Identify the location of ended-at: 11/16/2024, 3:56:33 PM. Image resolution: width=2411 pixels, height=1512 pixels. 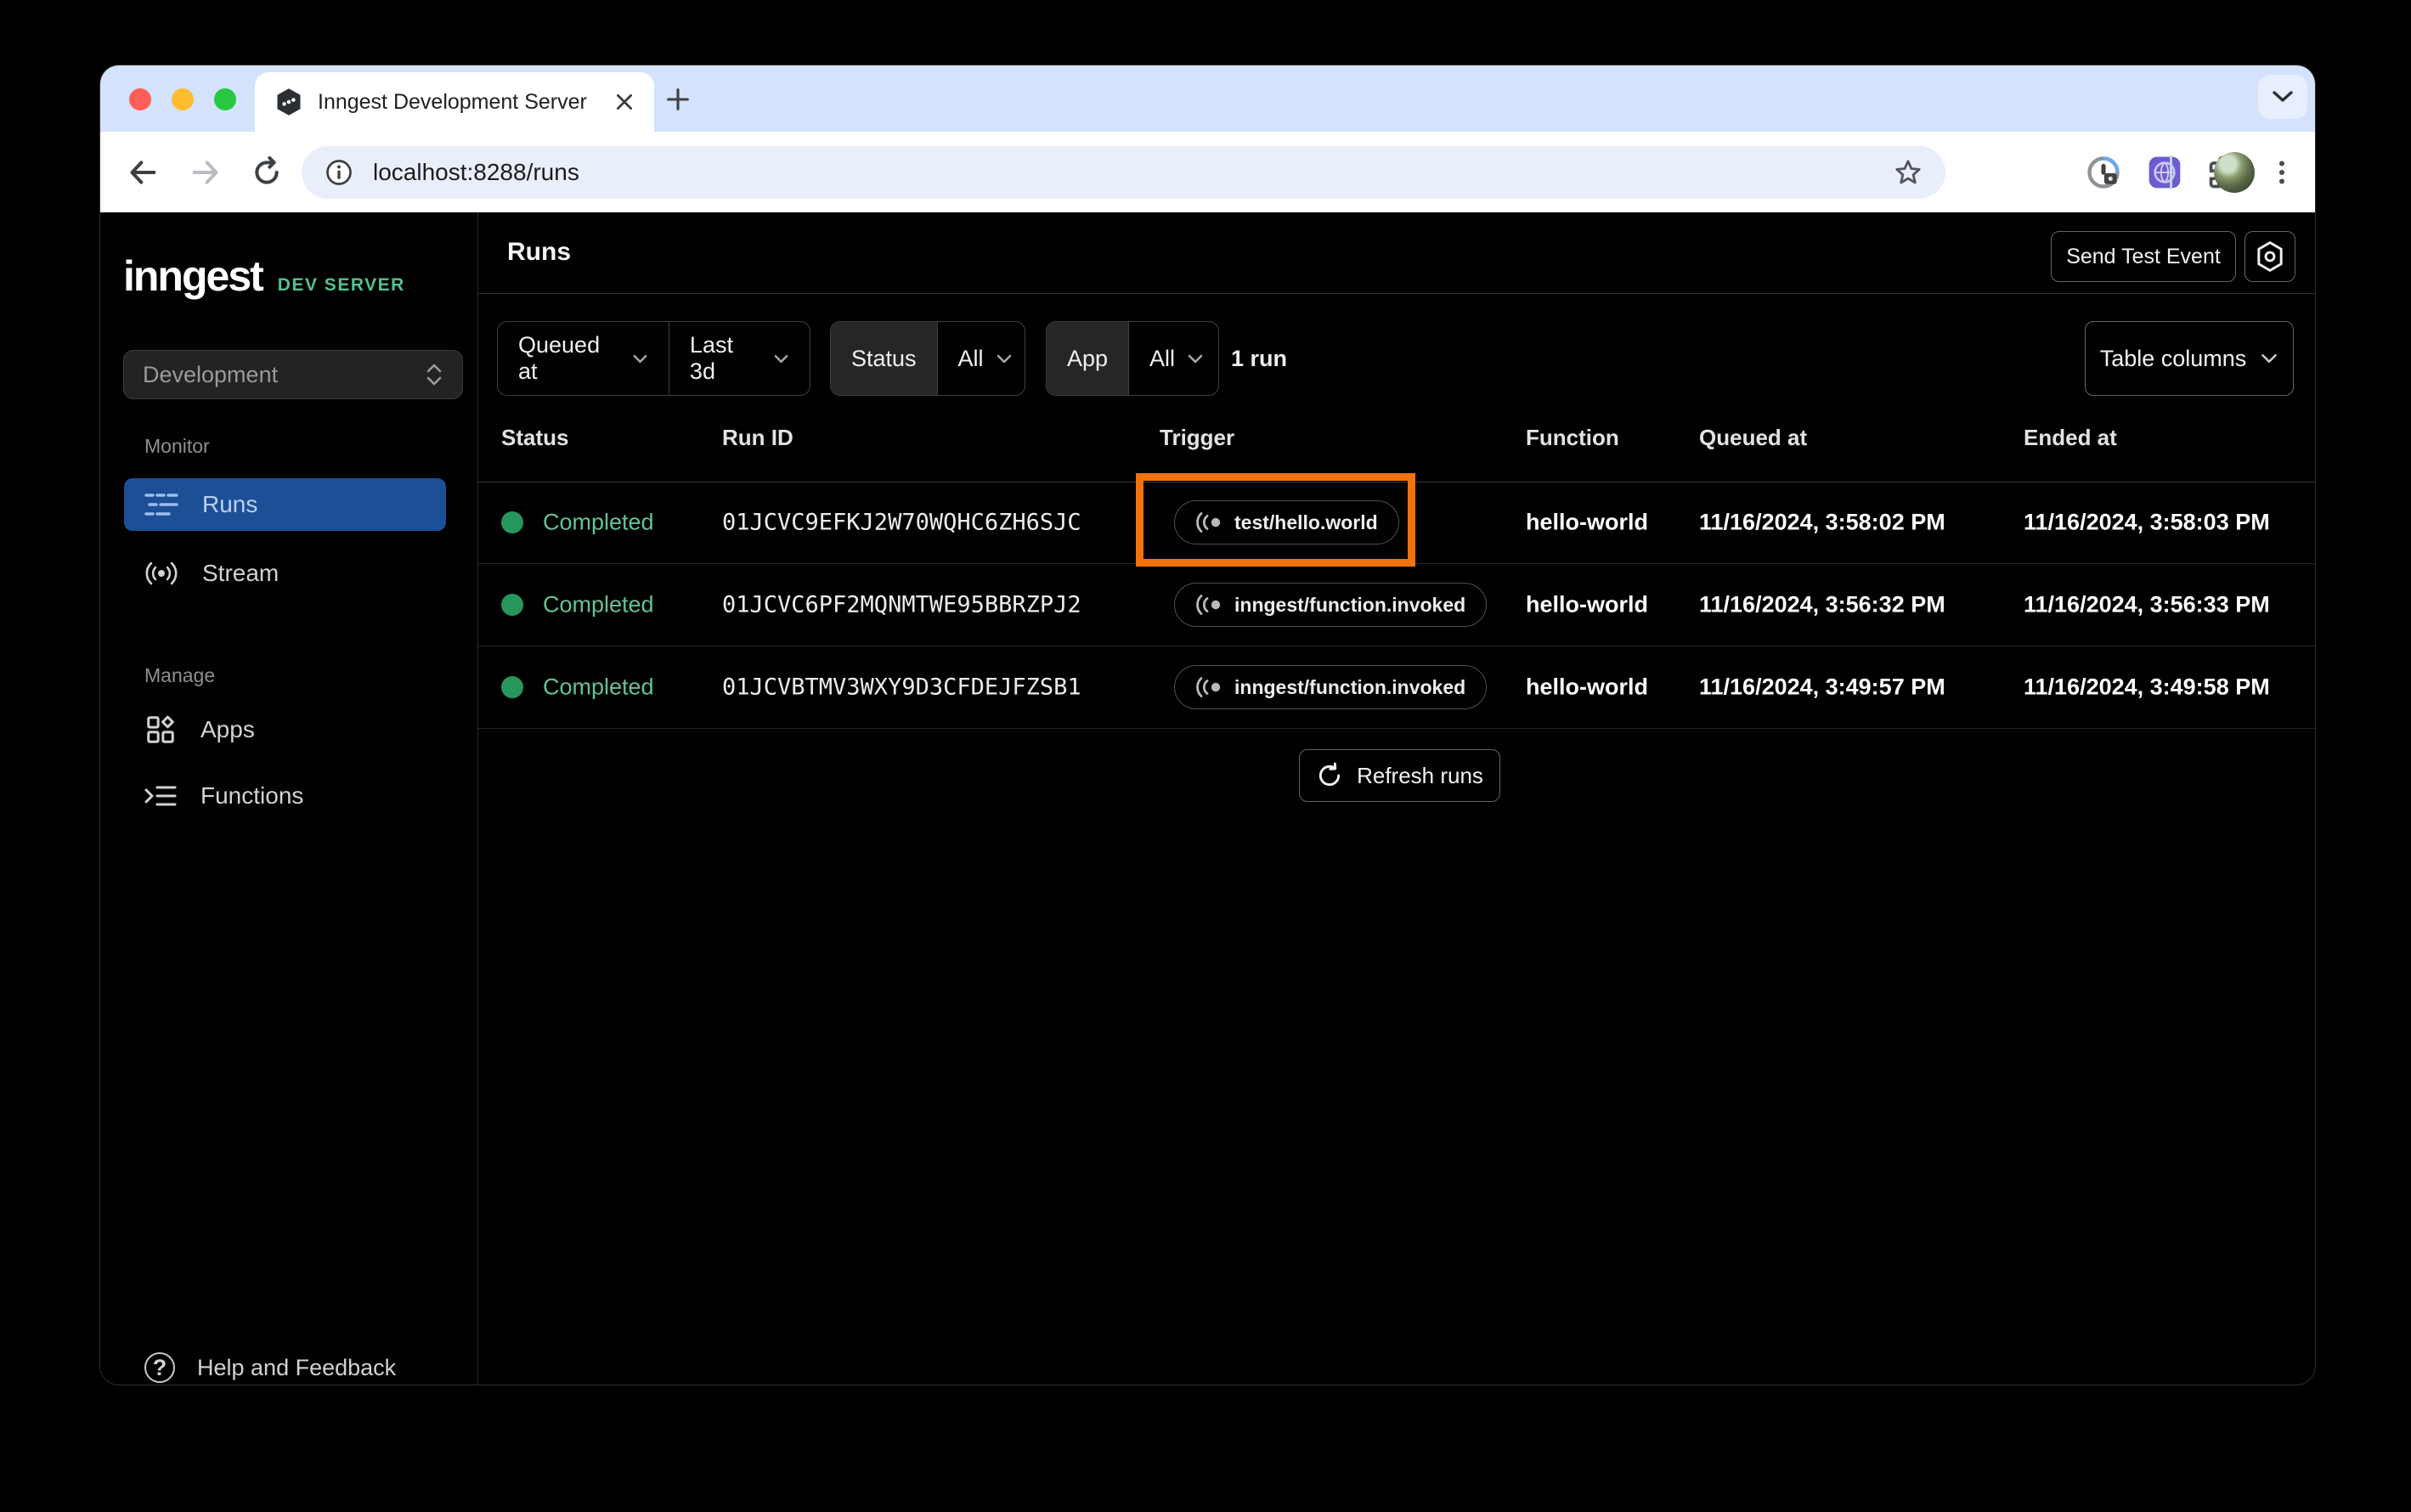
(2147, 604).